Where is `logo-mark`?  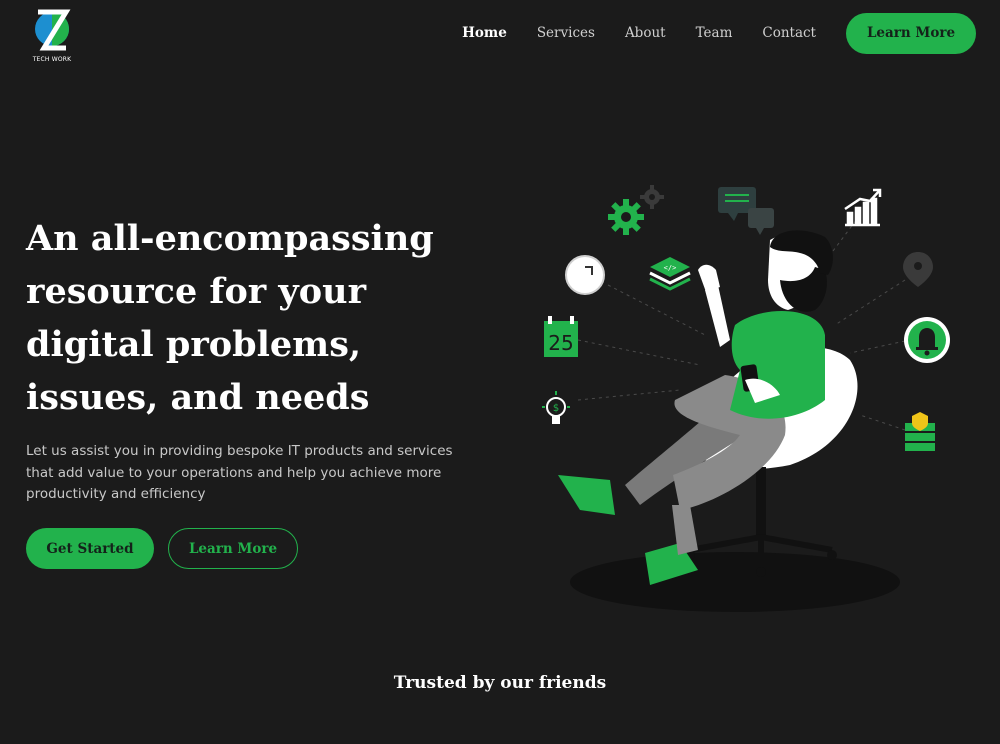 logo-mark is located at coordinates (53, 30).